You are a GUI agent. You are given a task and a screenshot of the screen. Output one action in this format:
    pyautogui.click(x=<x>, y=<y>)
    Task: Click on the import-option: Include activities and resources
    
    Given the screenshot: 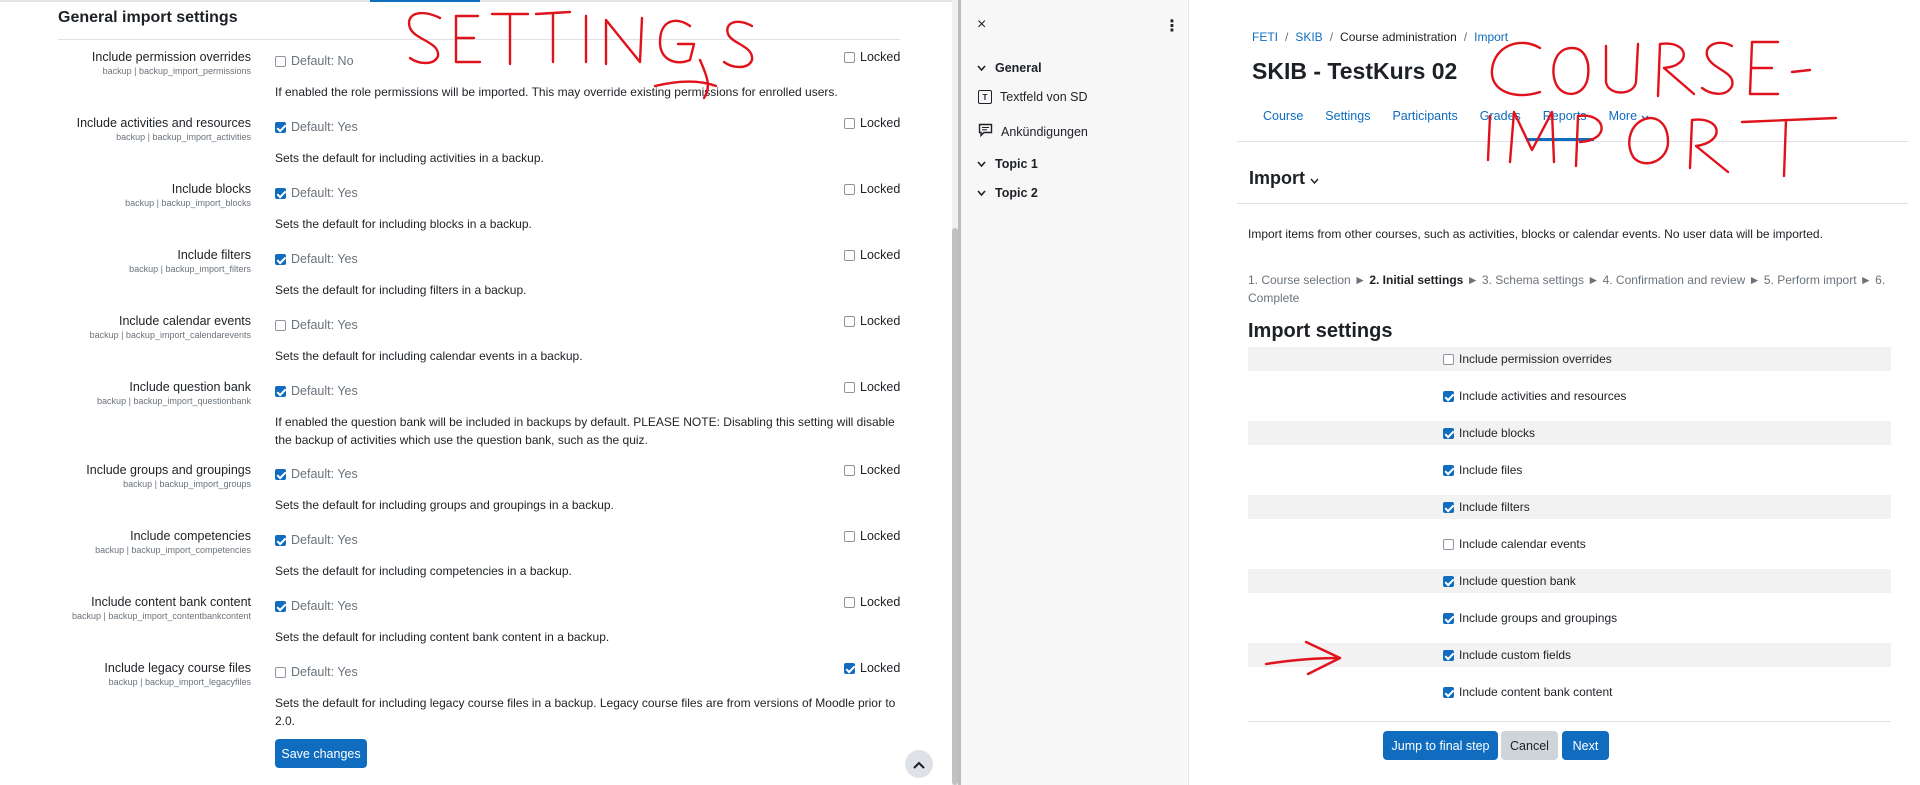 What is the action you would take?
    pyautogui.click(x=1534, y=396)
    